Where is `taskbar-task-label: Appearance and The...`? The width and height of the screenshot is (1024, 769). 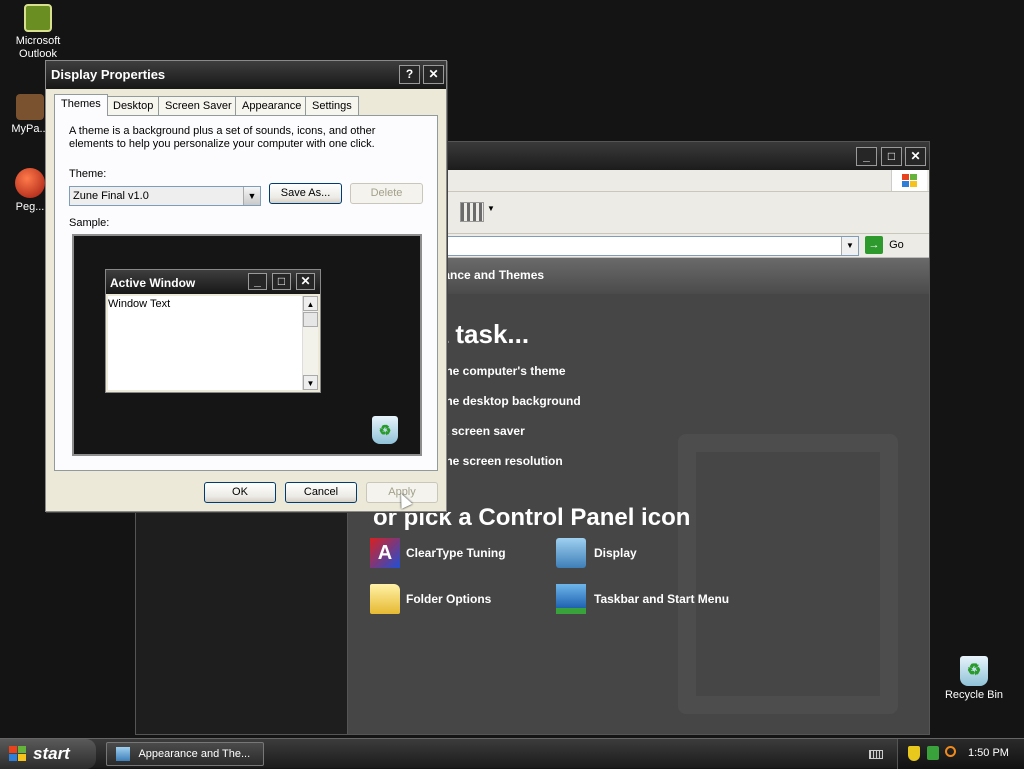
taskbar-task-label: Appearance and The... is located at coordinates (194, 754).